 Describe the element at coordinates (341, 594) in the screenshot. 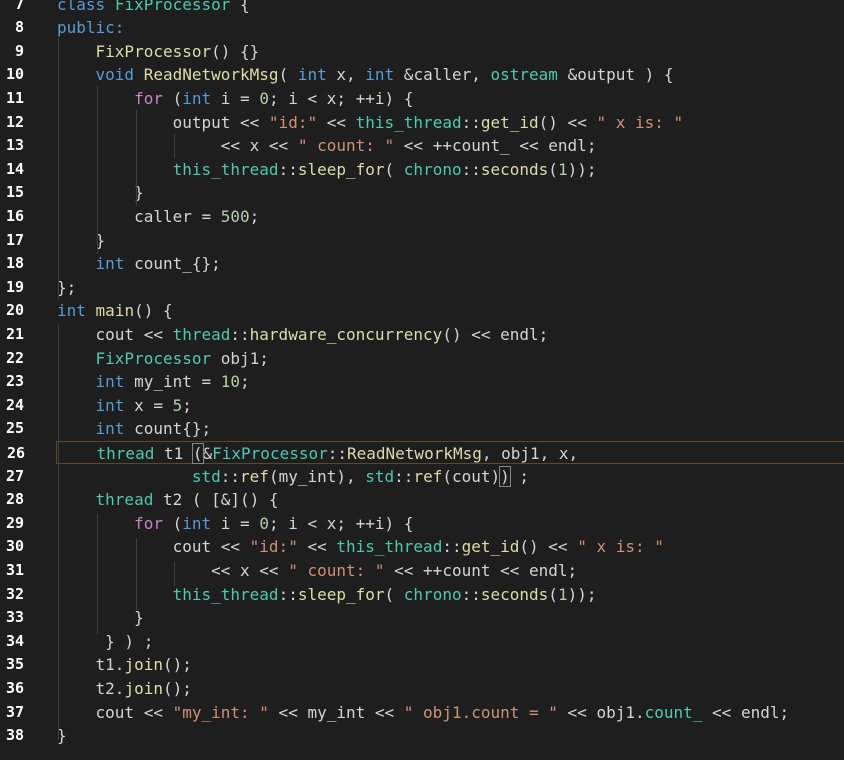

I see `code-token: sleep_for` at that location.